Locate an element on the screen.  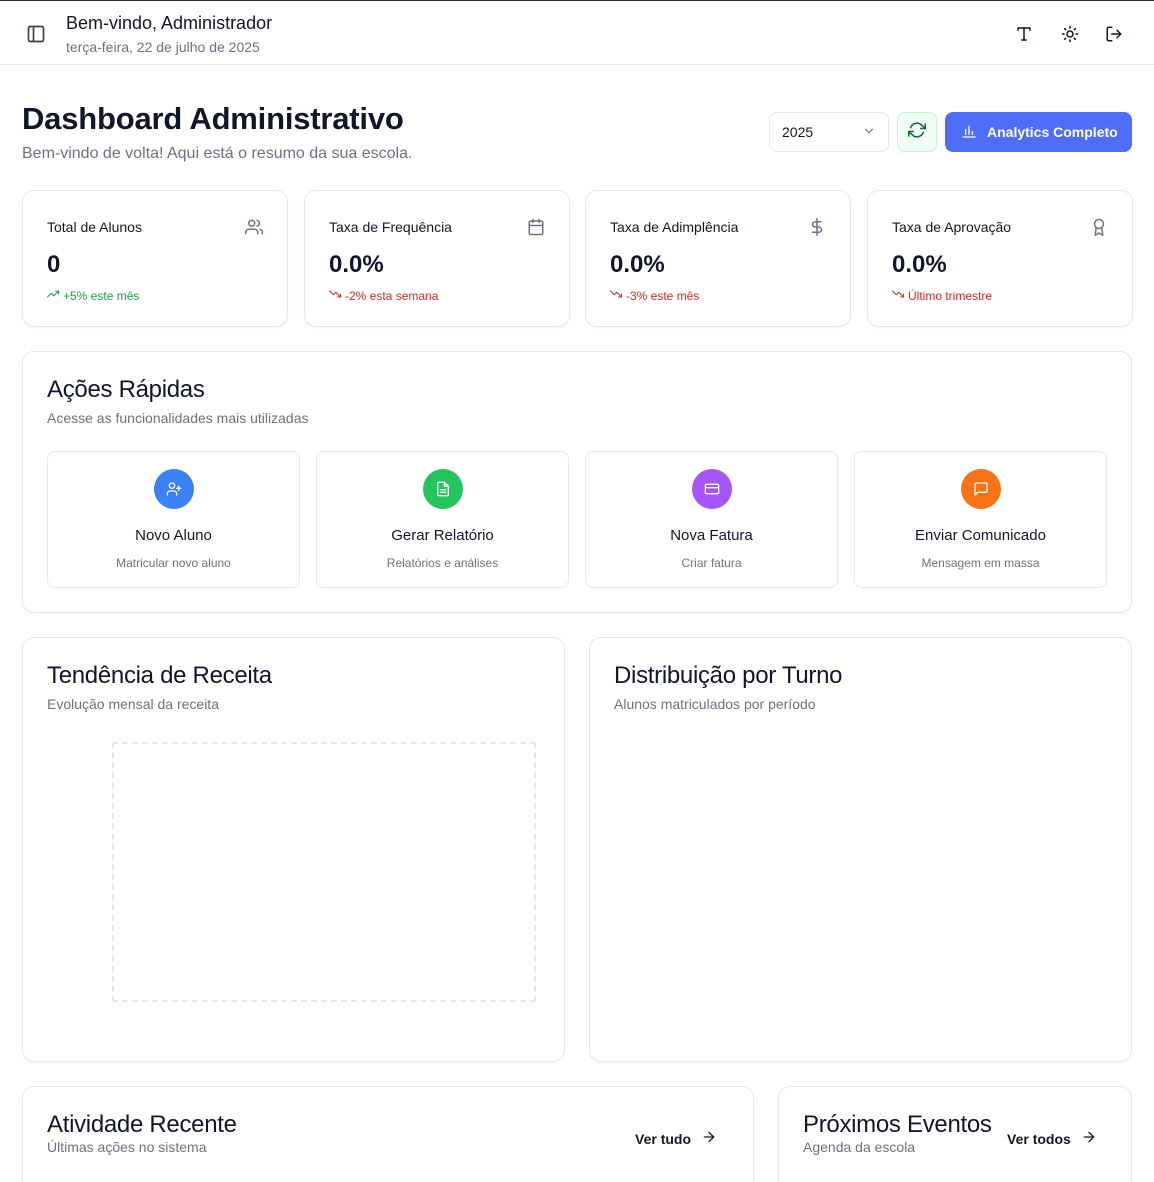
stat-card-students: Total de Alunos 0 +5% este mês is located at coordinates (155, 258).